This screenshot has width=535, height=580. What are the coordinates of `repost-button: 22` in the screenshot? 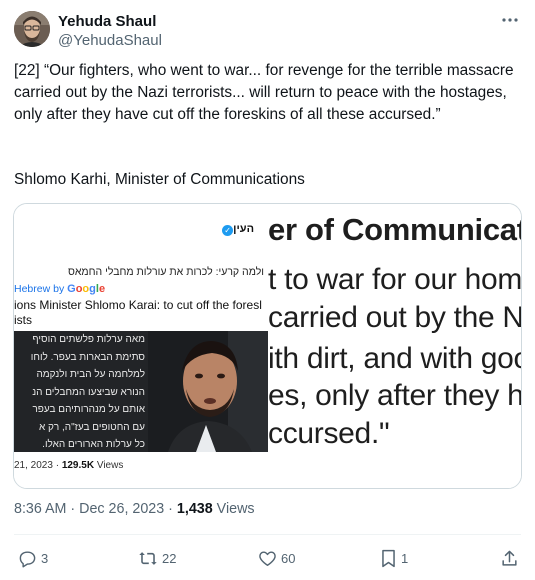 It's located at (157, 558).